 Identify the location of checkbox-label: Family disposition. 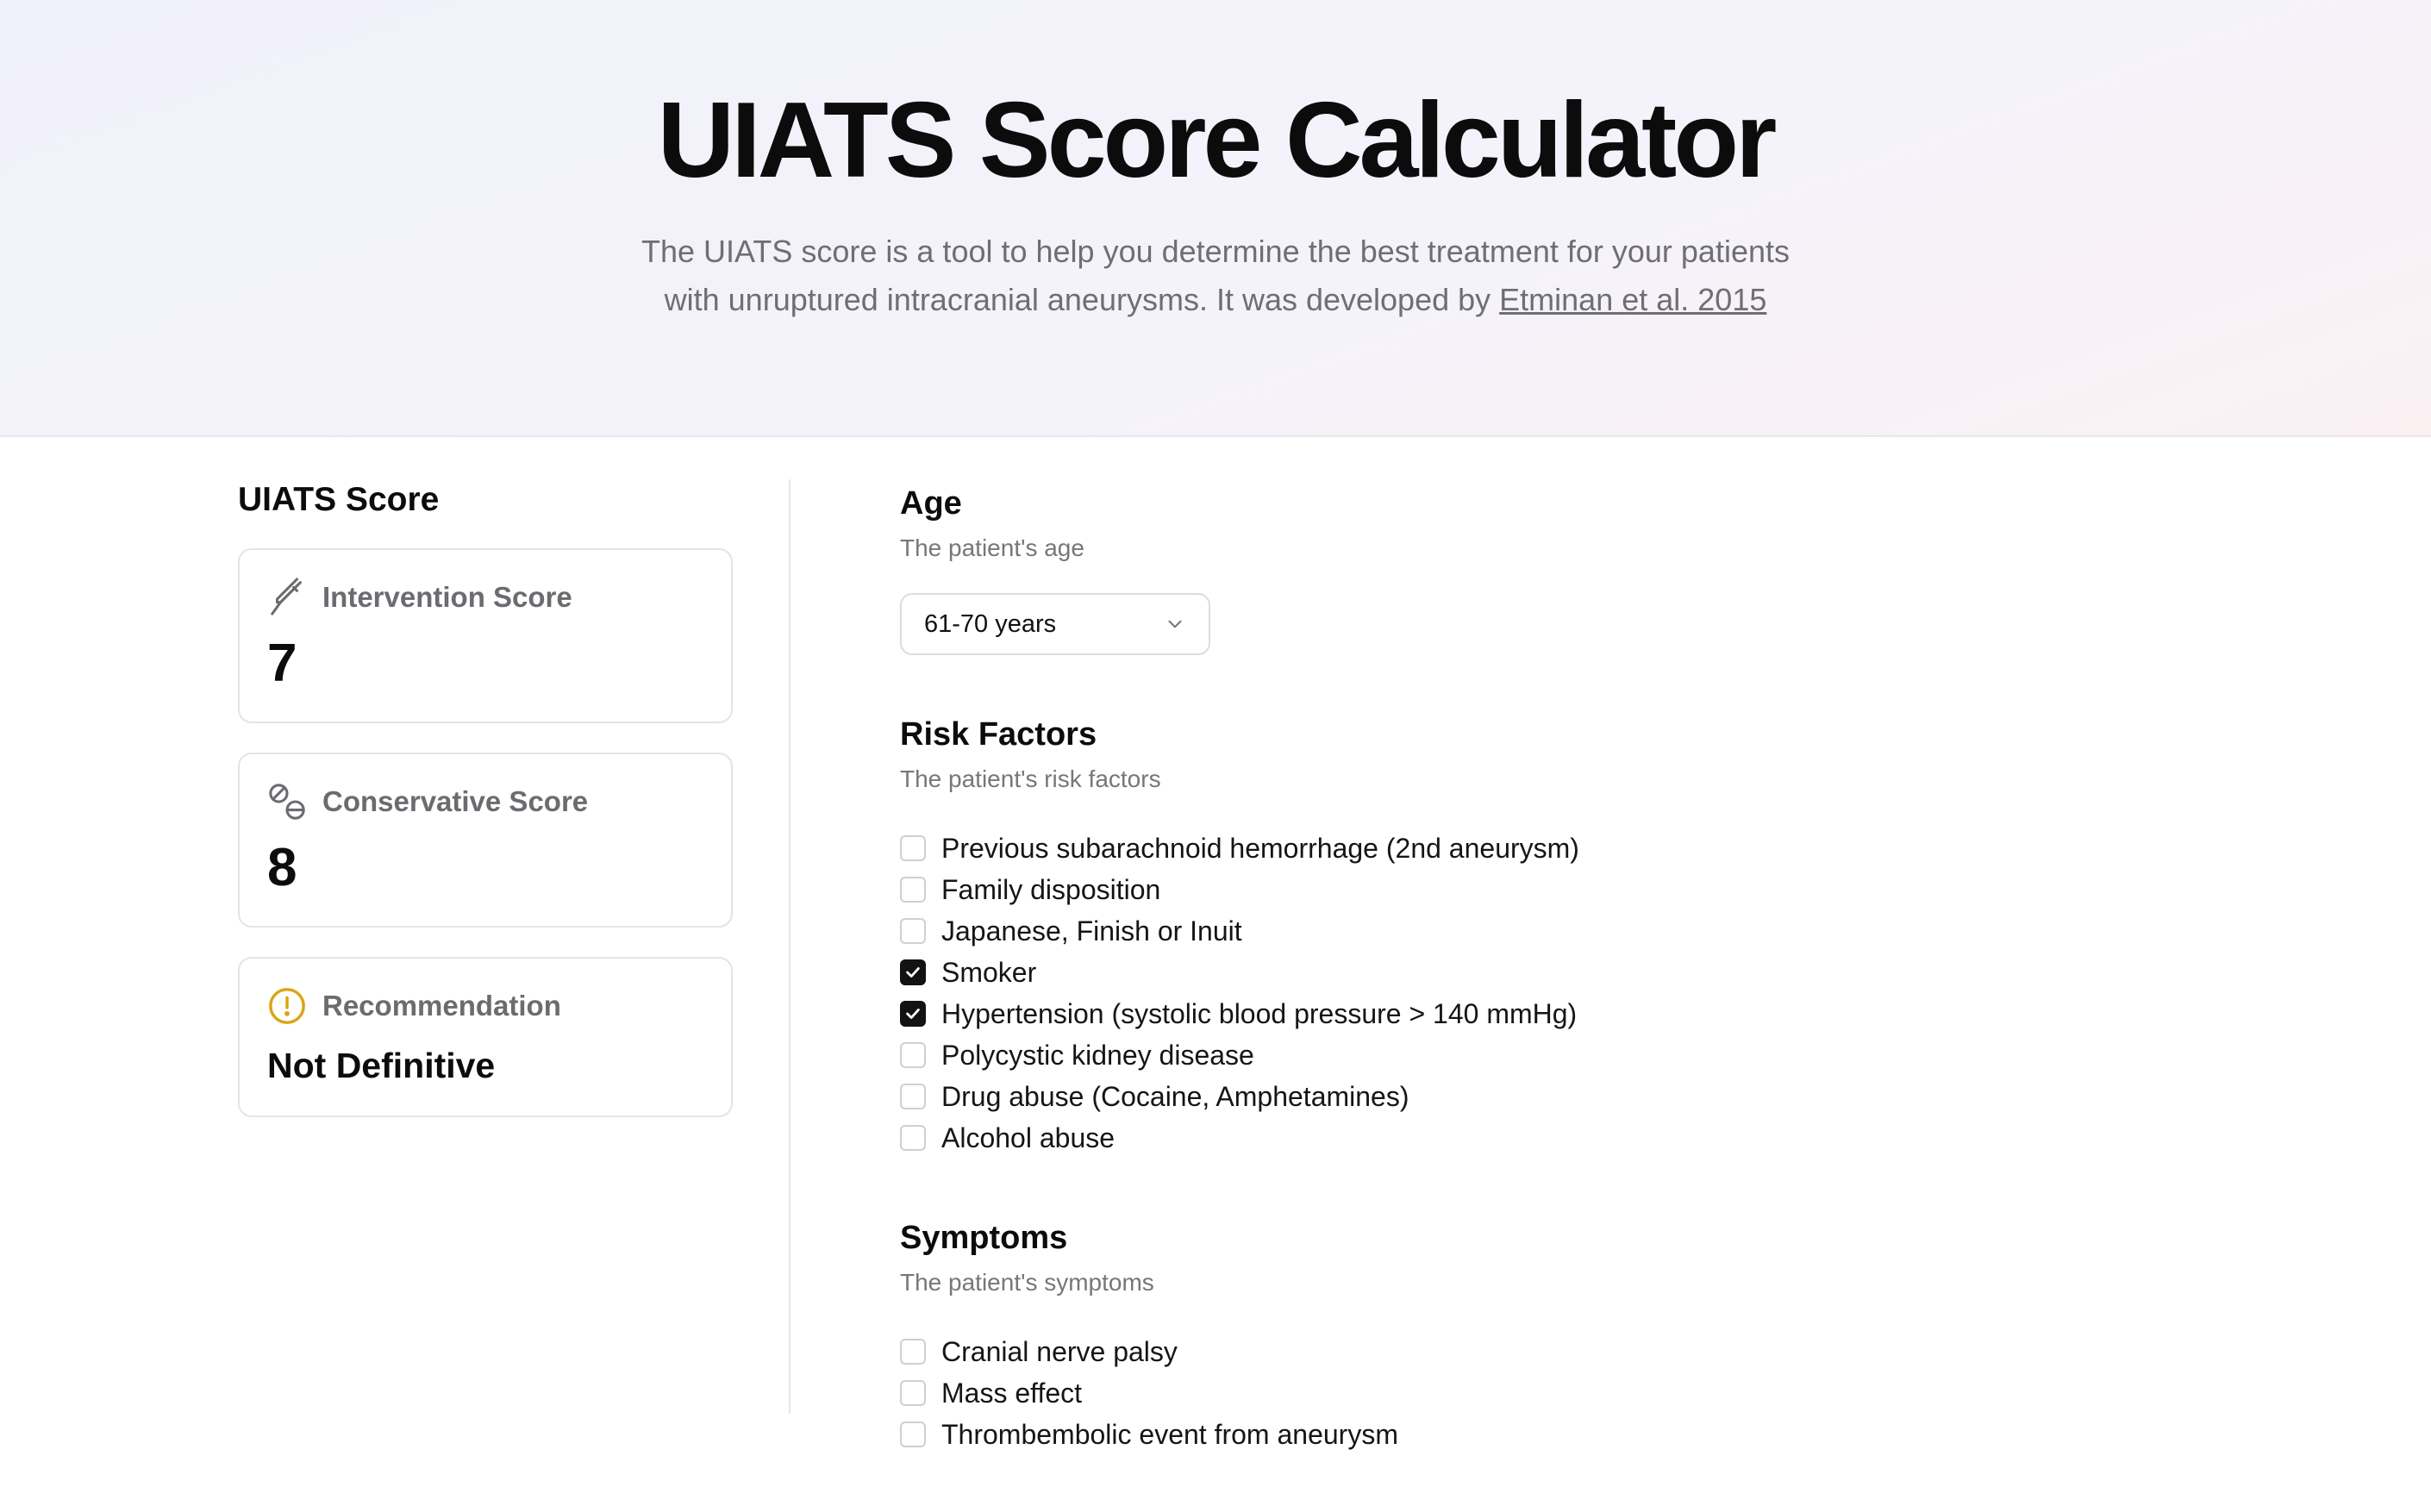
(1051, 889).